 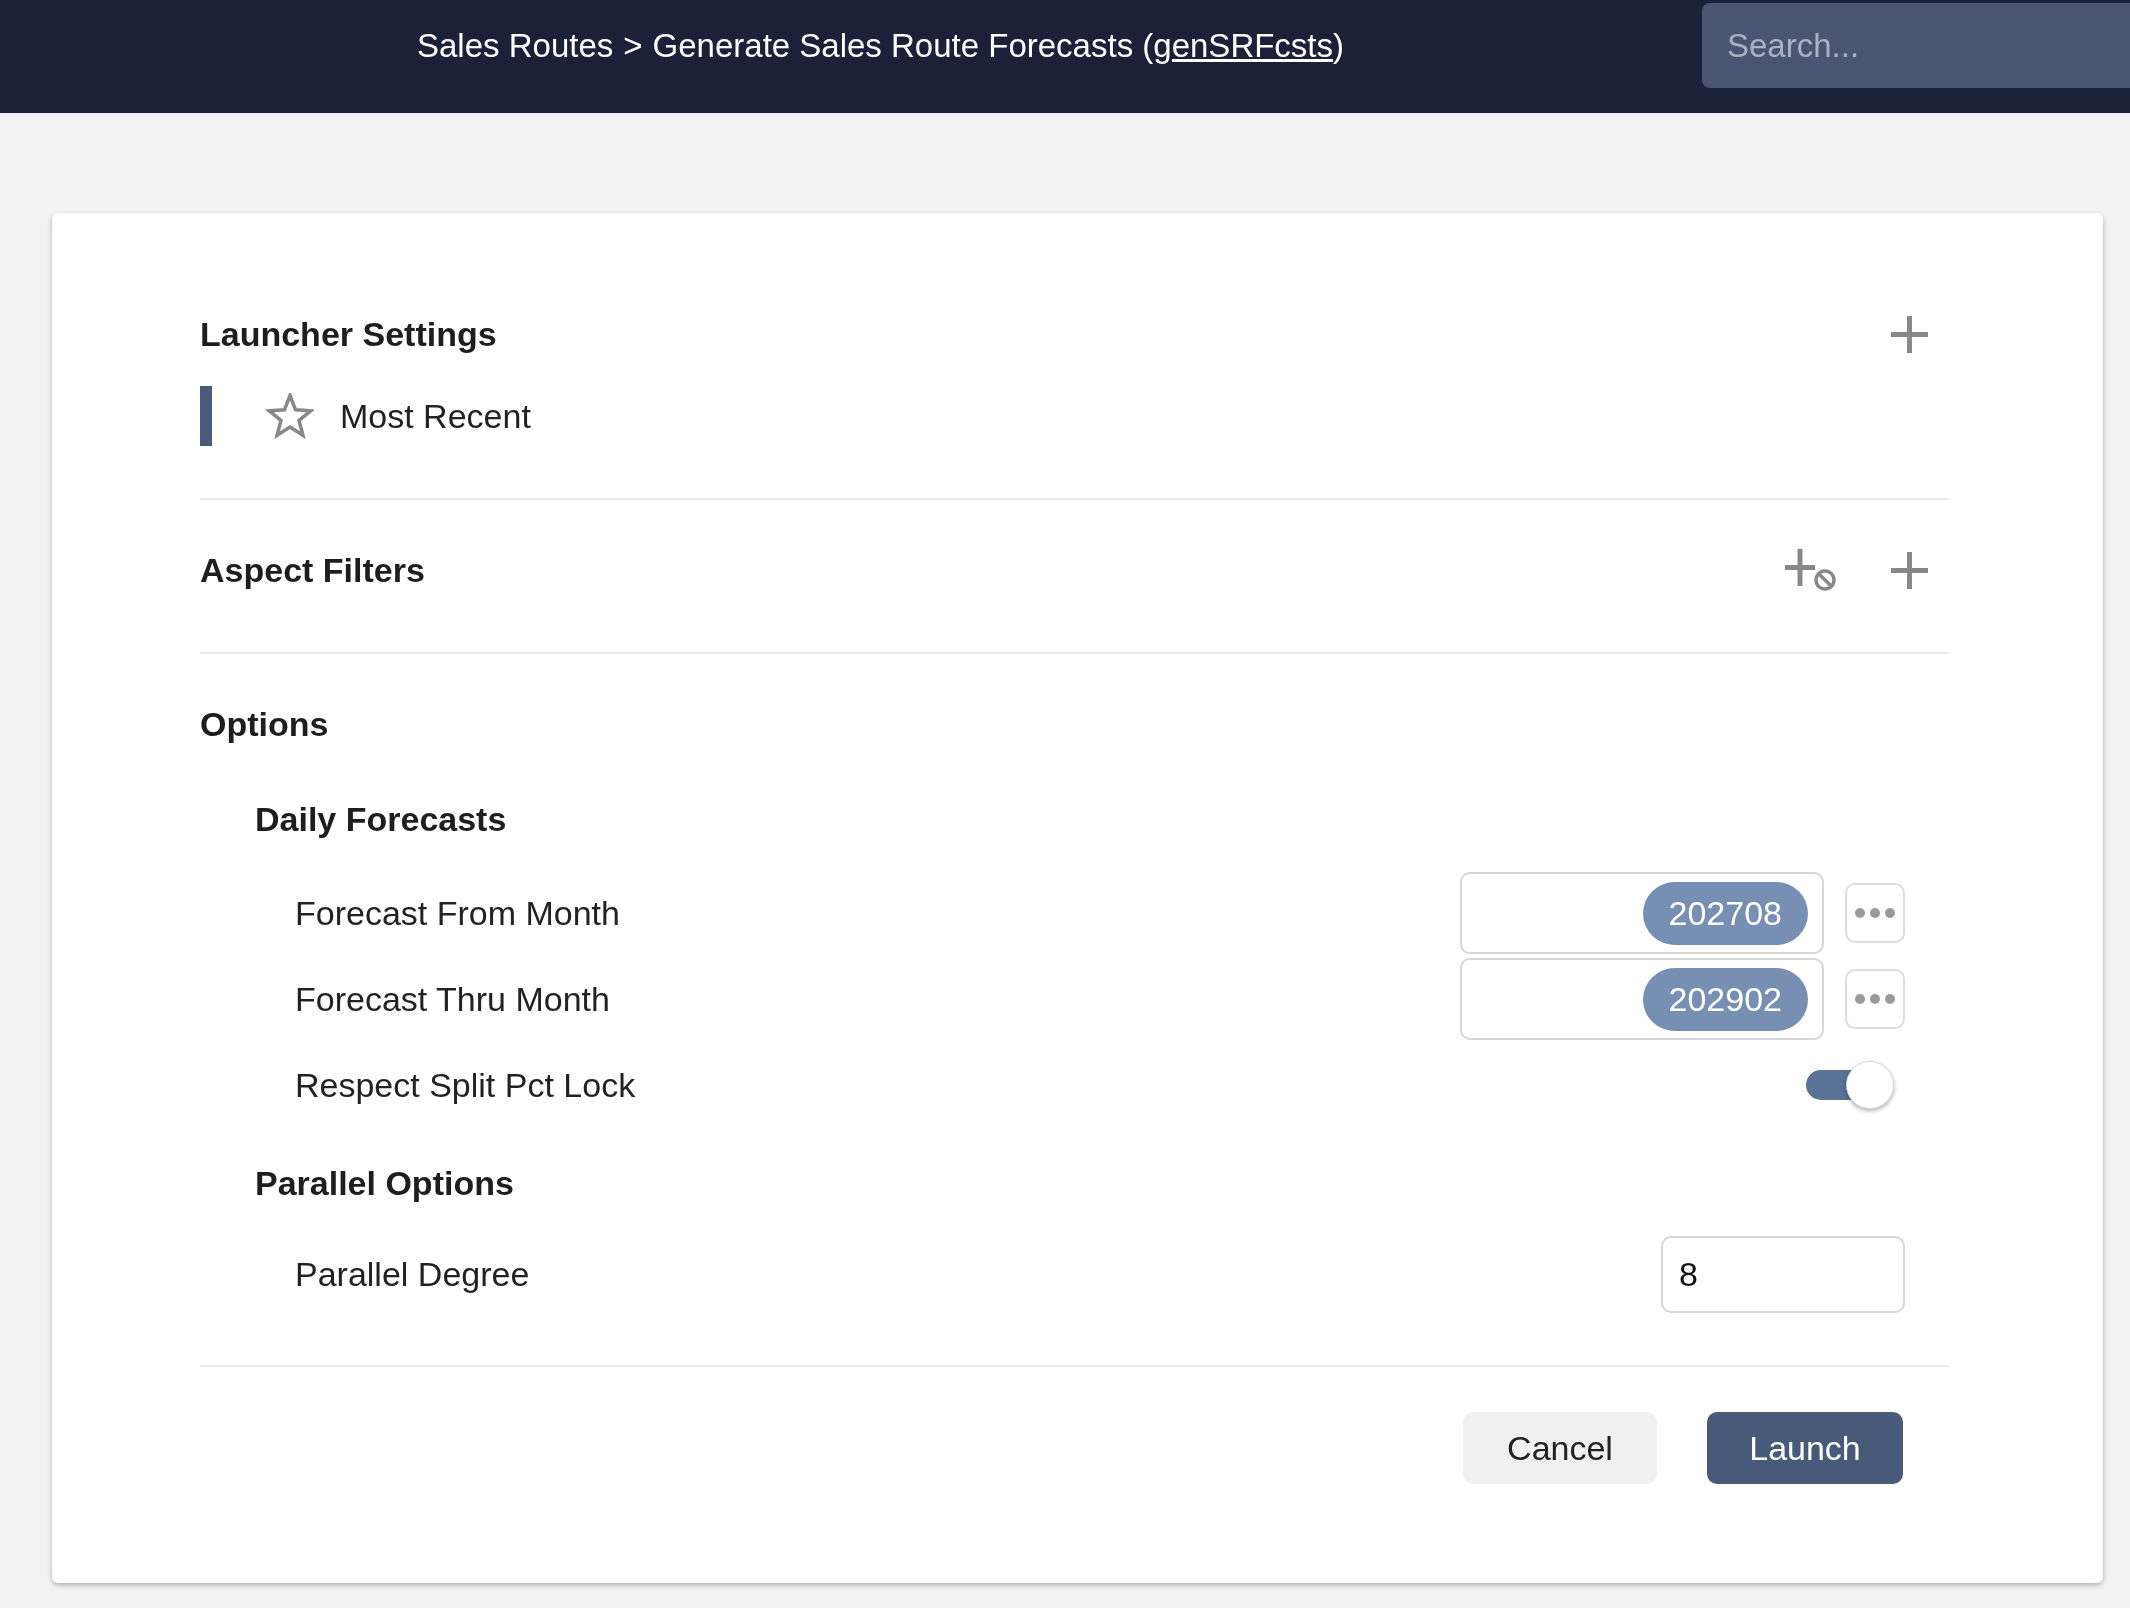 What do you see at coordinates (1243, 45) in the screenshot?
I see `code-link: genSRFcsts` at bounding box center [1243, 45].